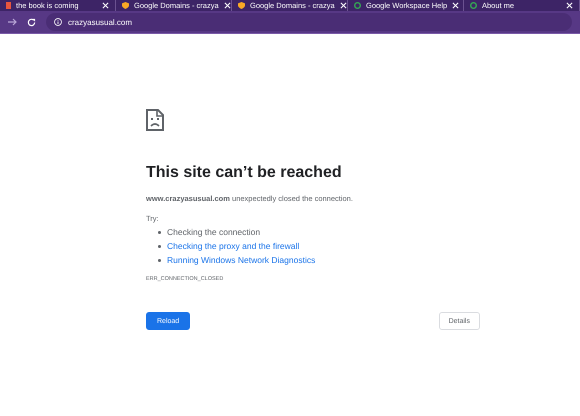 The width and height of the screenshot is (580, 416). Describe the element at coordinates (12, 22) in the screenshot. I see `forward-arrow-icon` at that location.